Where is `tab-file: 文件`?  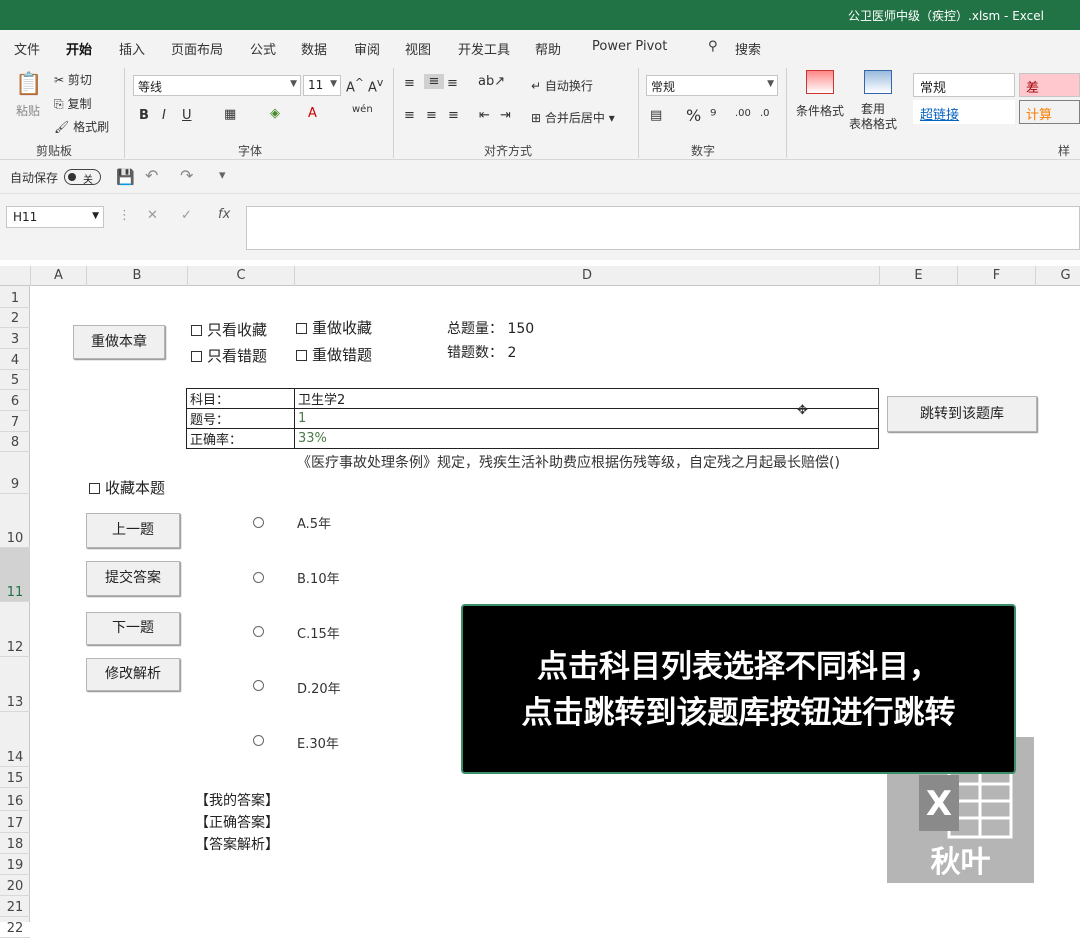 tab-file: 文件 is located at coordinates (27, 48).